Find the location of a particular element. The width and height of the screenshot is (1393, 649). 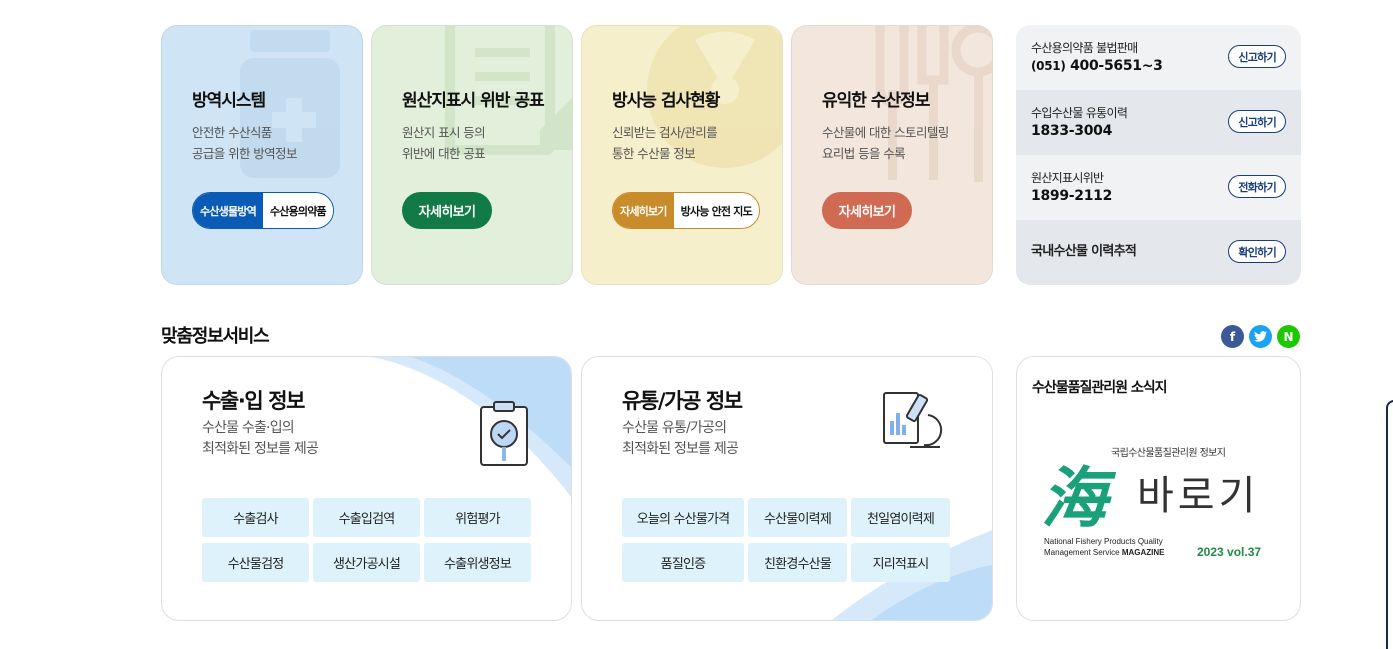

aquatic-quarantine-button: 수산생물방역 is located at coordinates (228, 210).